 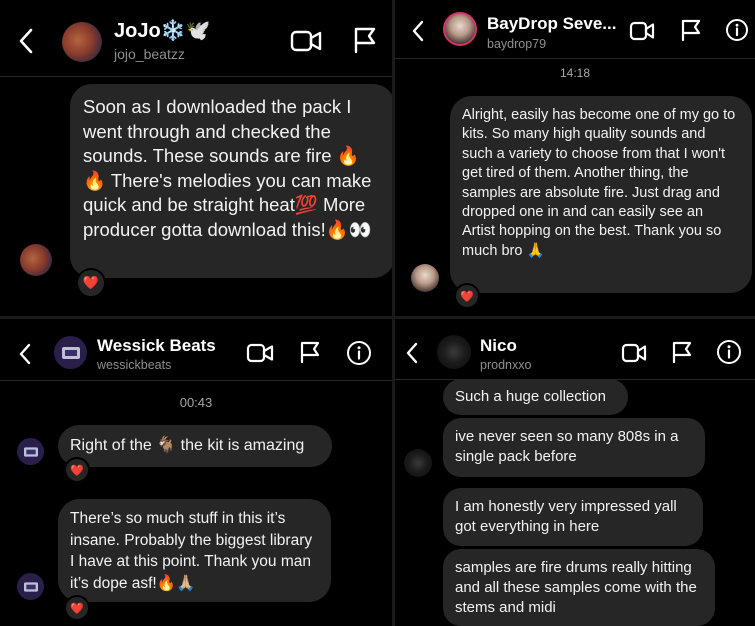 What do you see at coordinates (393, 313) in the screenshot?
I see `panel-divider-vertical` at bounding box center [393, 313].